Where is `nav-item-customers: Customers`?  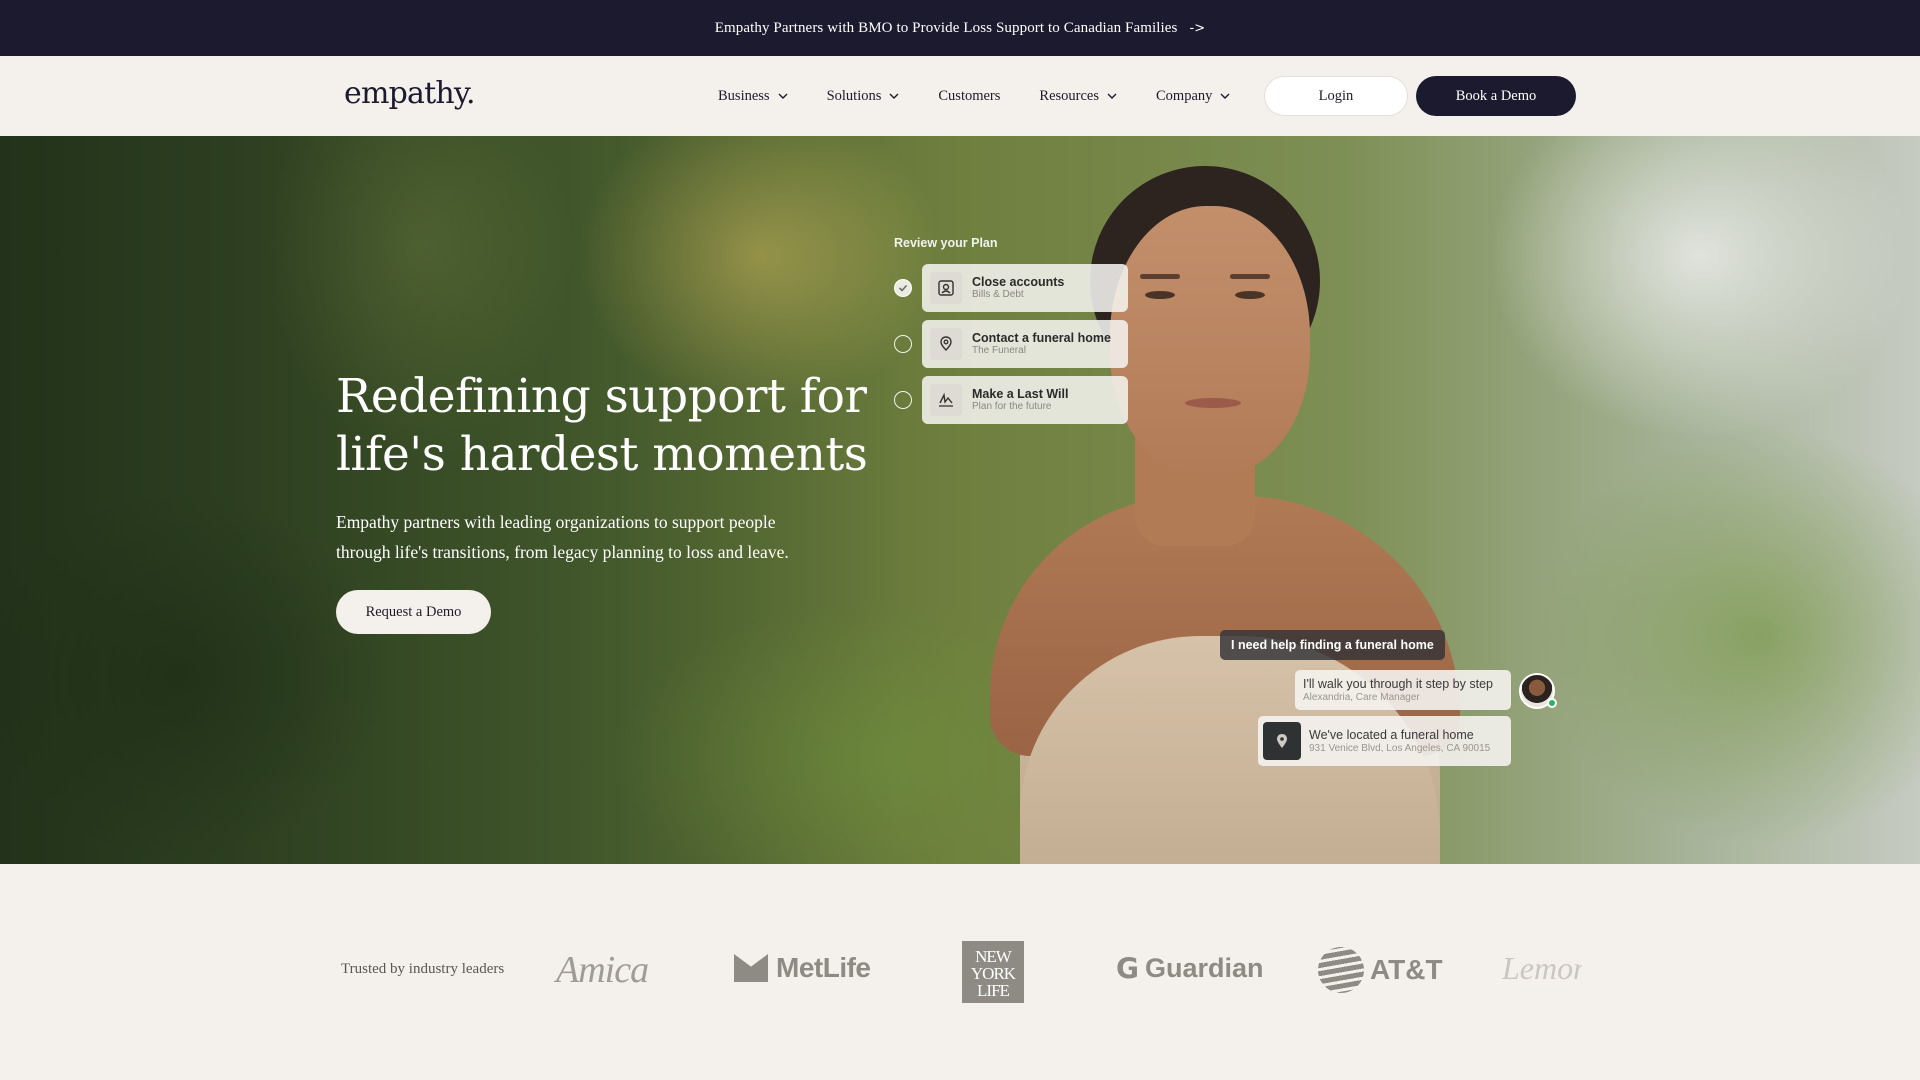
nav-item-customers: Customers is located at coordinates (969, 96).